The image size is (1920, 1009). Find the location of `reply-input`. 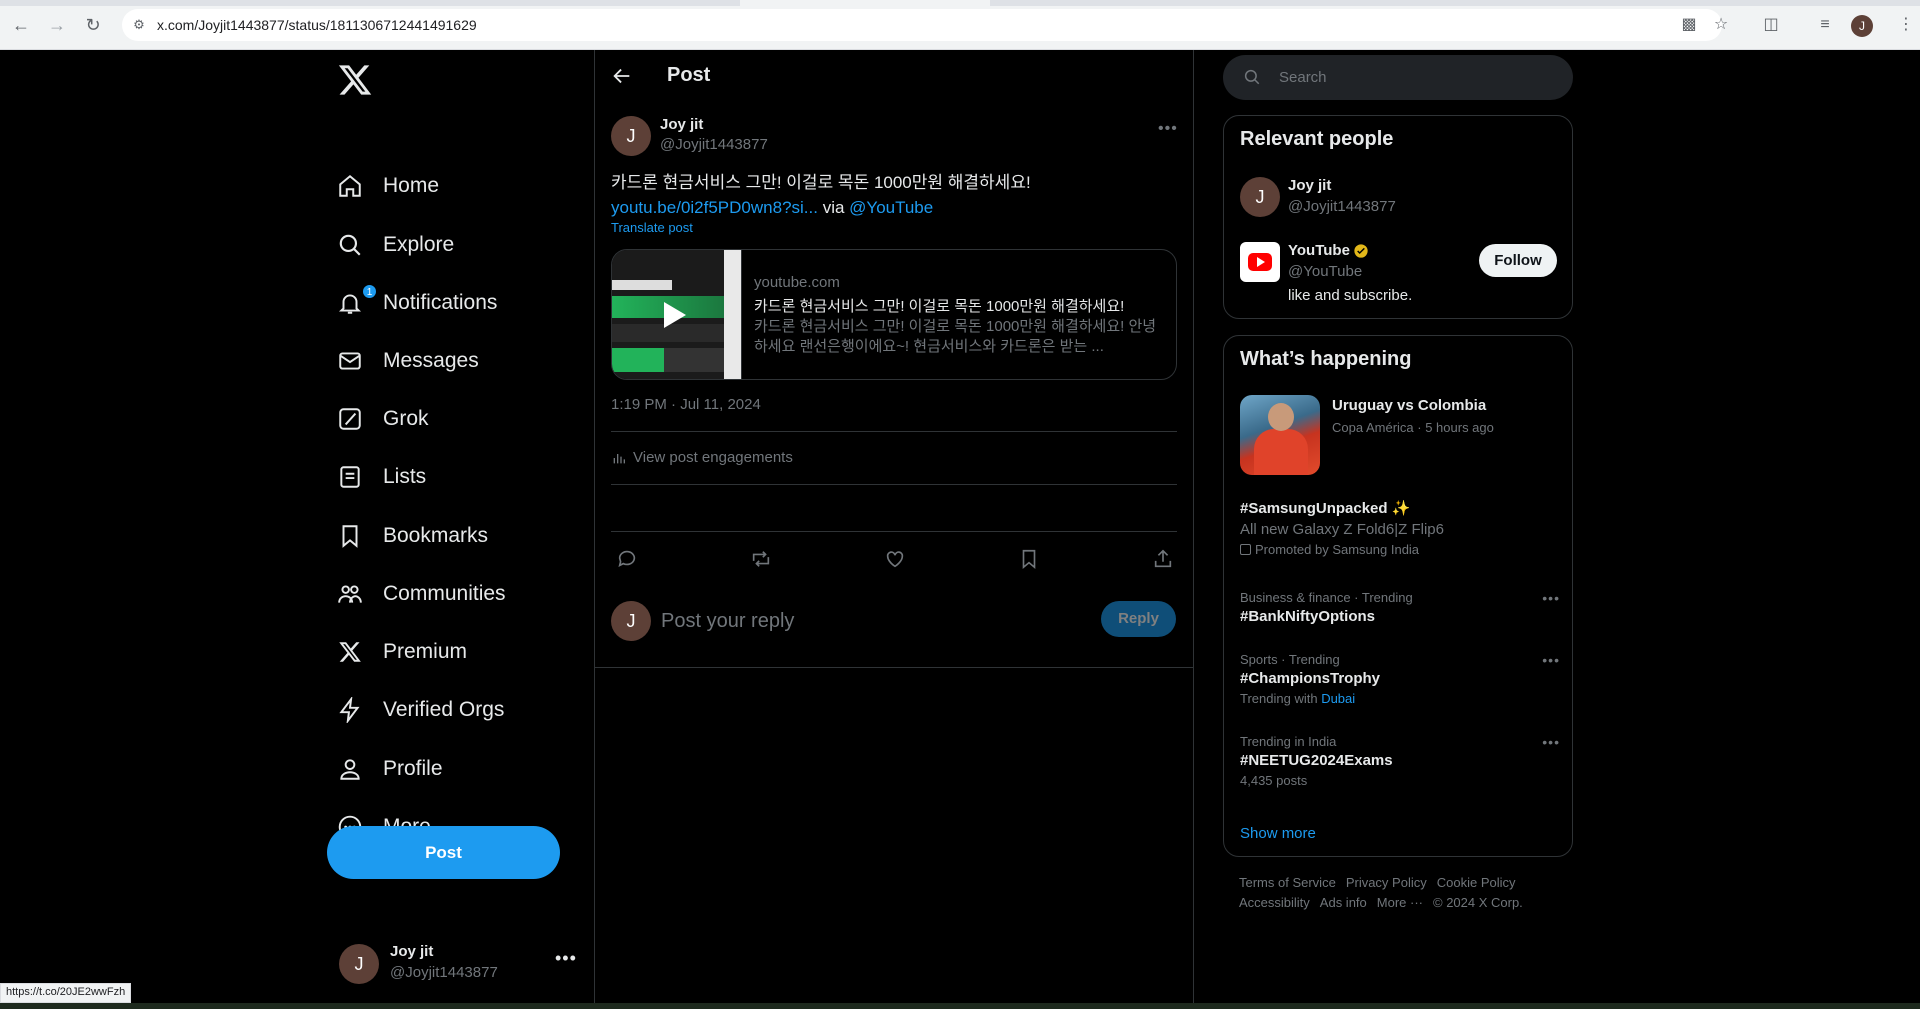

reply-input is located at coordinates (861, 621).